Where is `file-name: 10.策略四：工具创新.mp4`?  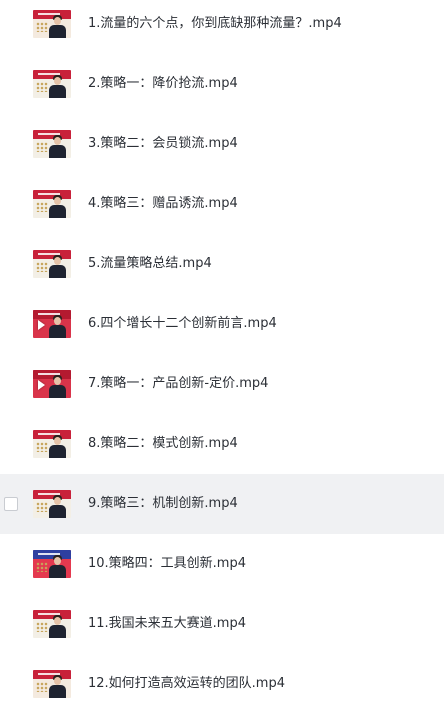
file-name: 10.策略四：工具创新.mp4 is located at coordinates (167, 564).